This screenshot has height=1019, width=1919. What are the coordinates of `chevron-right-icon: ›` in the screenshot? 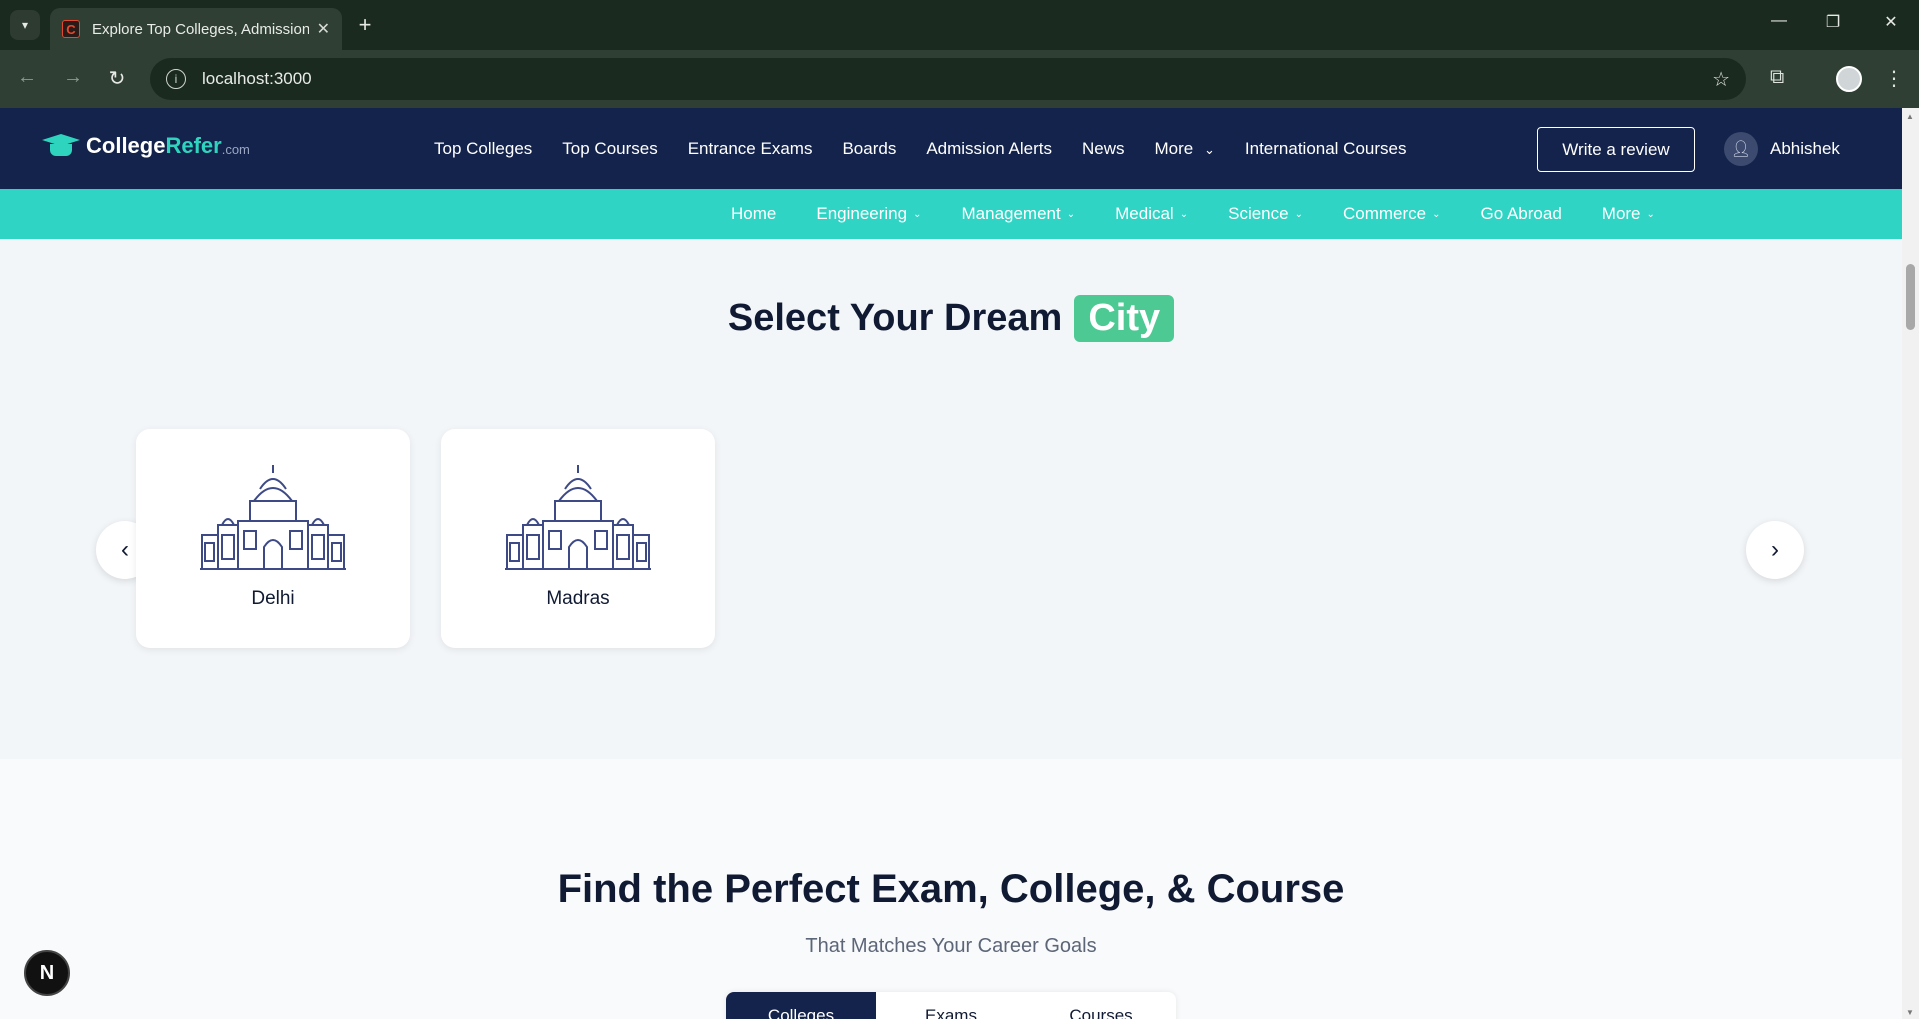 It's located at (1775, 549).